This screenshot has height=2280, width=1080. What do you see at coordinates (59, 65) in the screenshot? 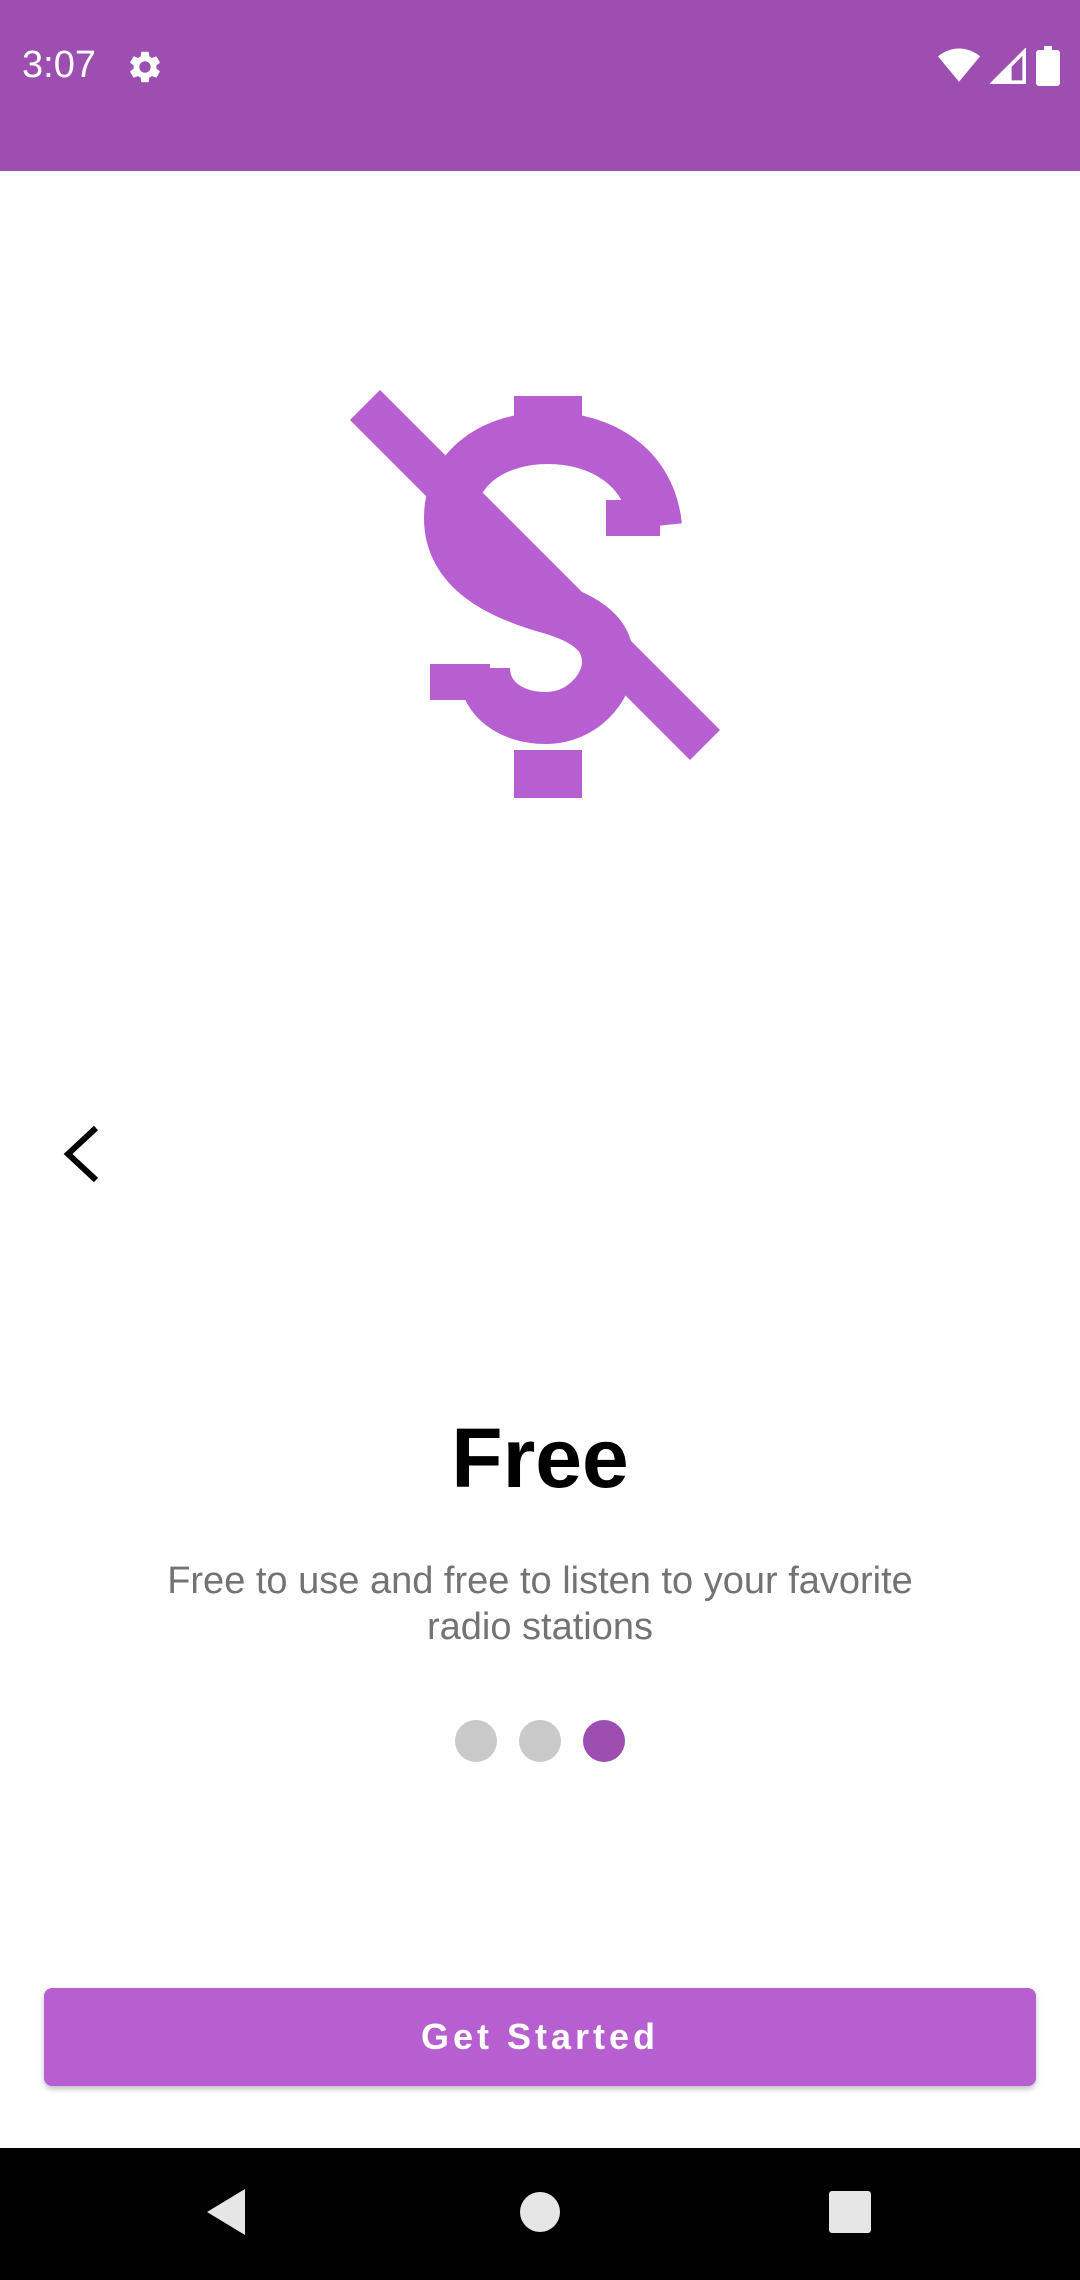
I see `status-time: 3:07` at bounding box center [59, 65].